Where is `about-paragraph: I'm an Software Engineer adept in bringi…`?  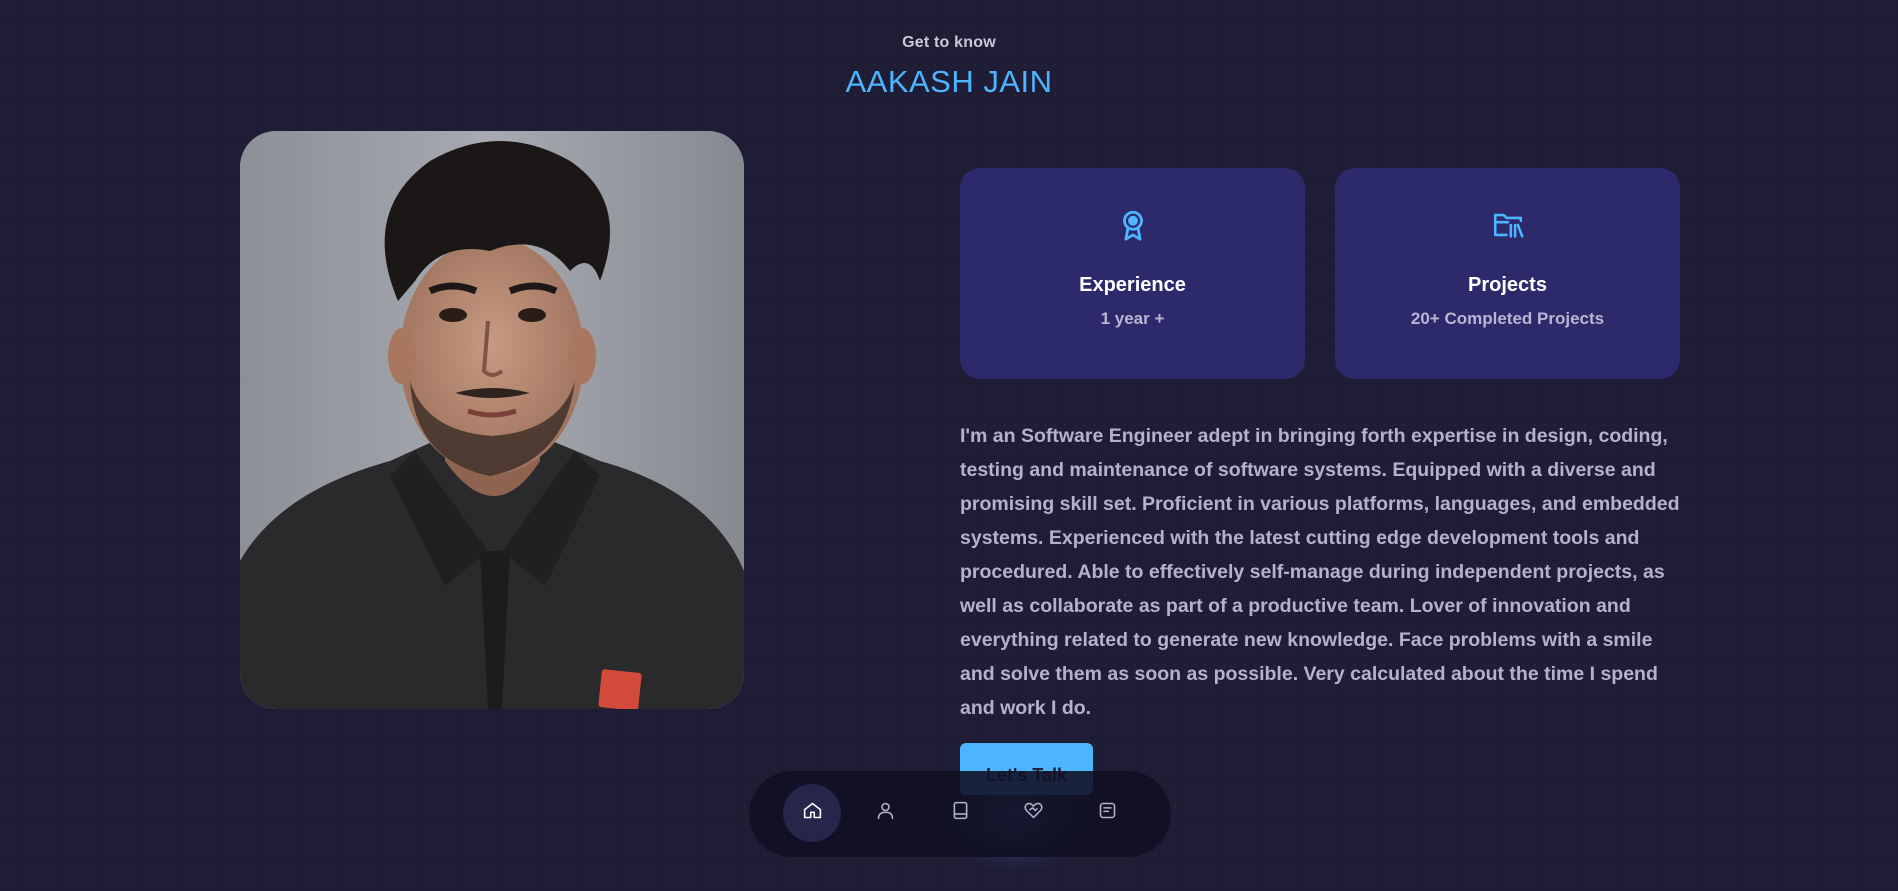 about-paragraph: I'm an Software Engineer adept in bringi… is located at coordinates (1320, 572).